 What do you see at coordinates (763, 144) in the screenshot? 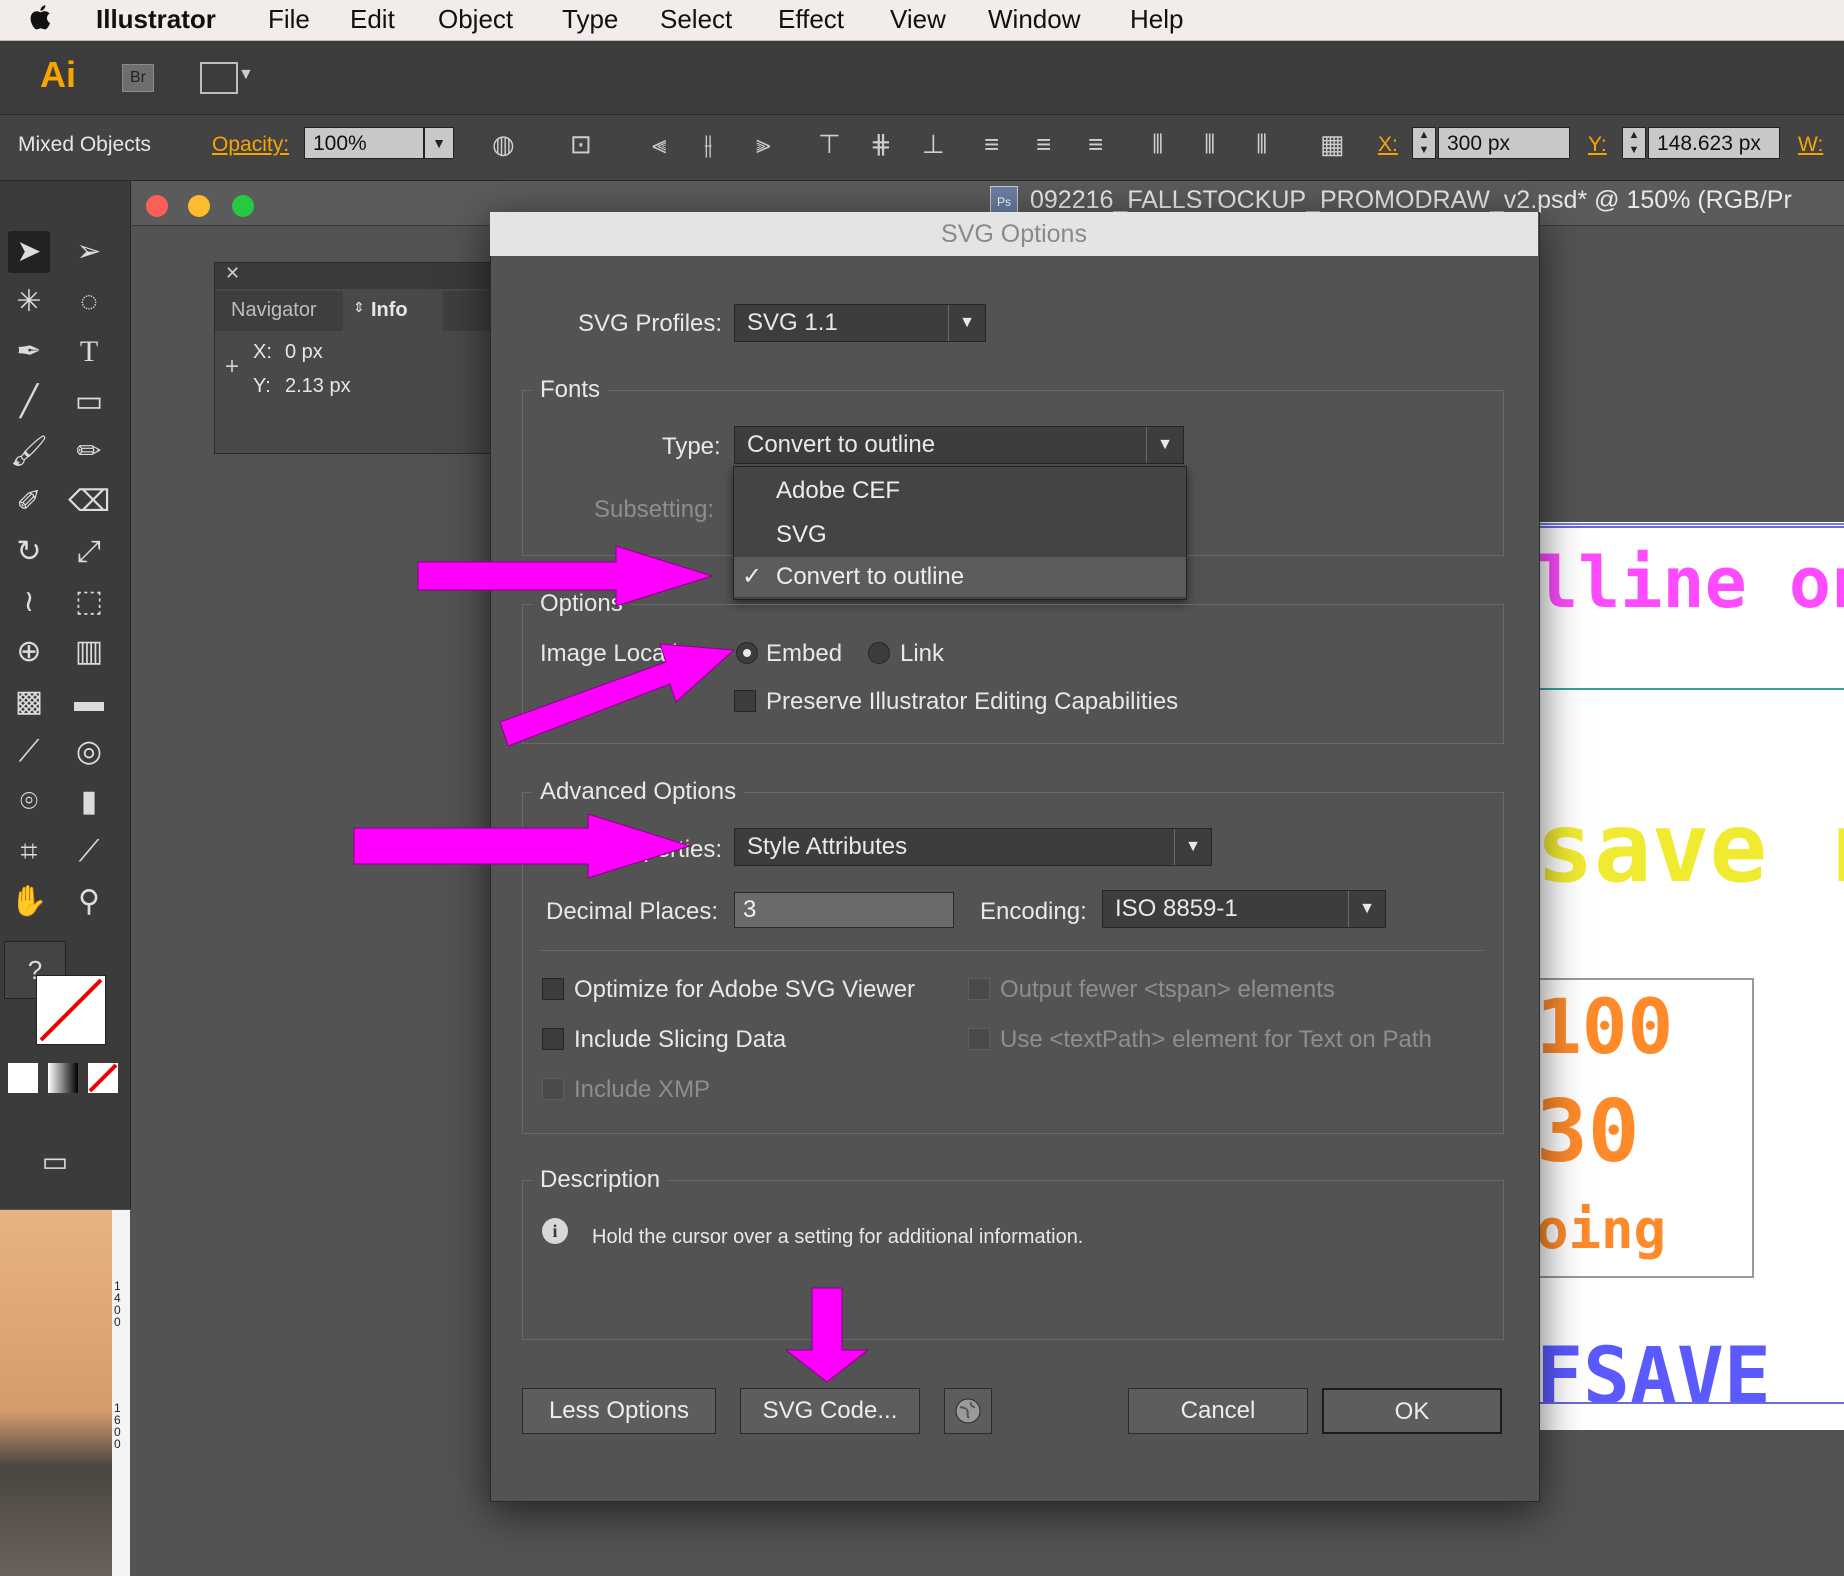
I see `align-right-icon: ⫸` at bounding box center [763, 144].